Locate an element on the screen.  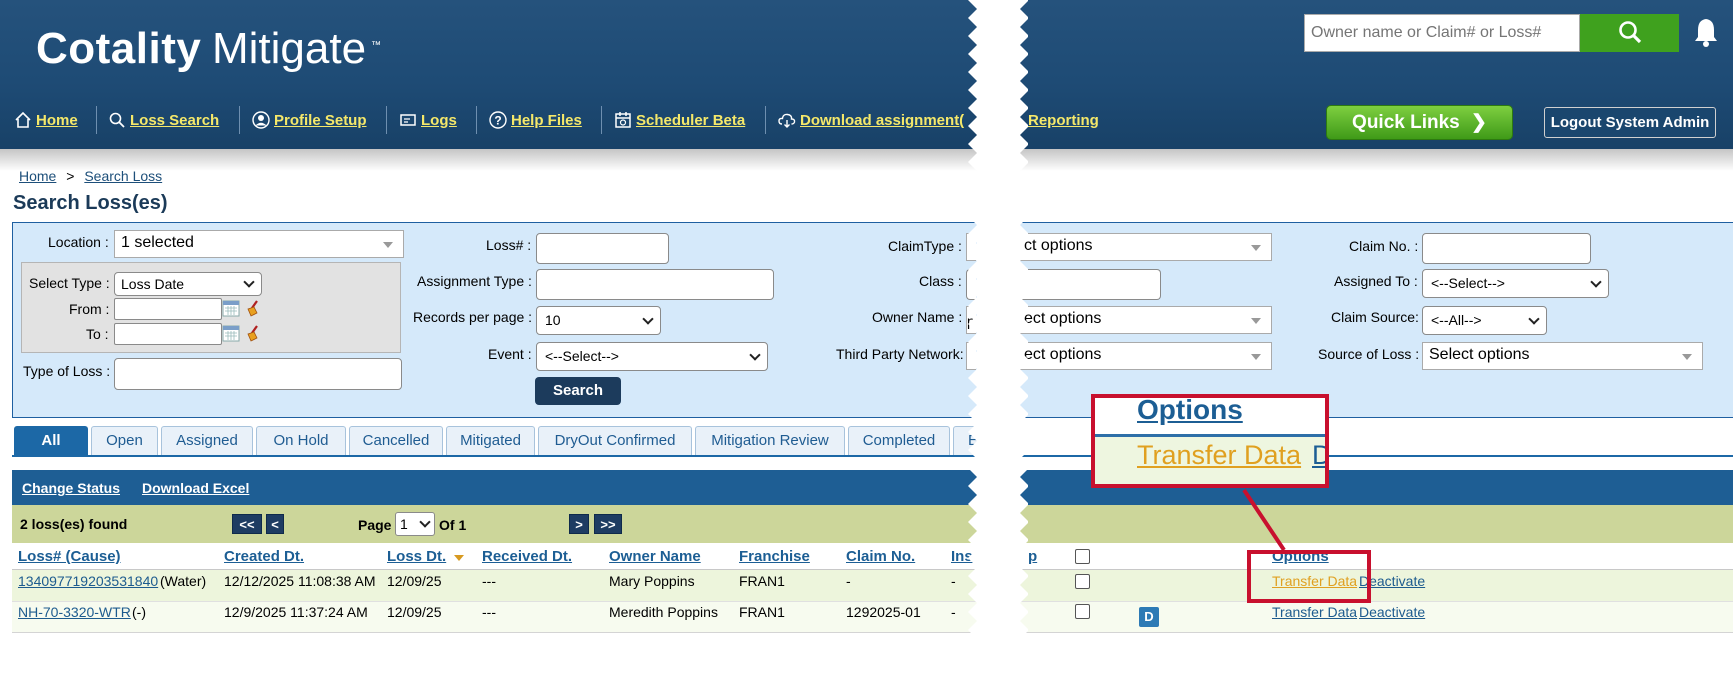
claim-type-value: ct options is located at coordinates (1058, 245).